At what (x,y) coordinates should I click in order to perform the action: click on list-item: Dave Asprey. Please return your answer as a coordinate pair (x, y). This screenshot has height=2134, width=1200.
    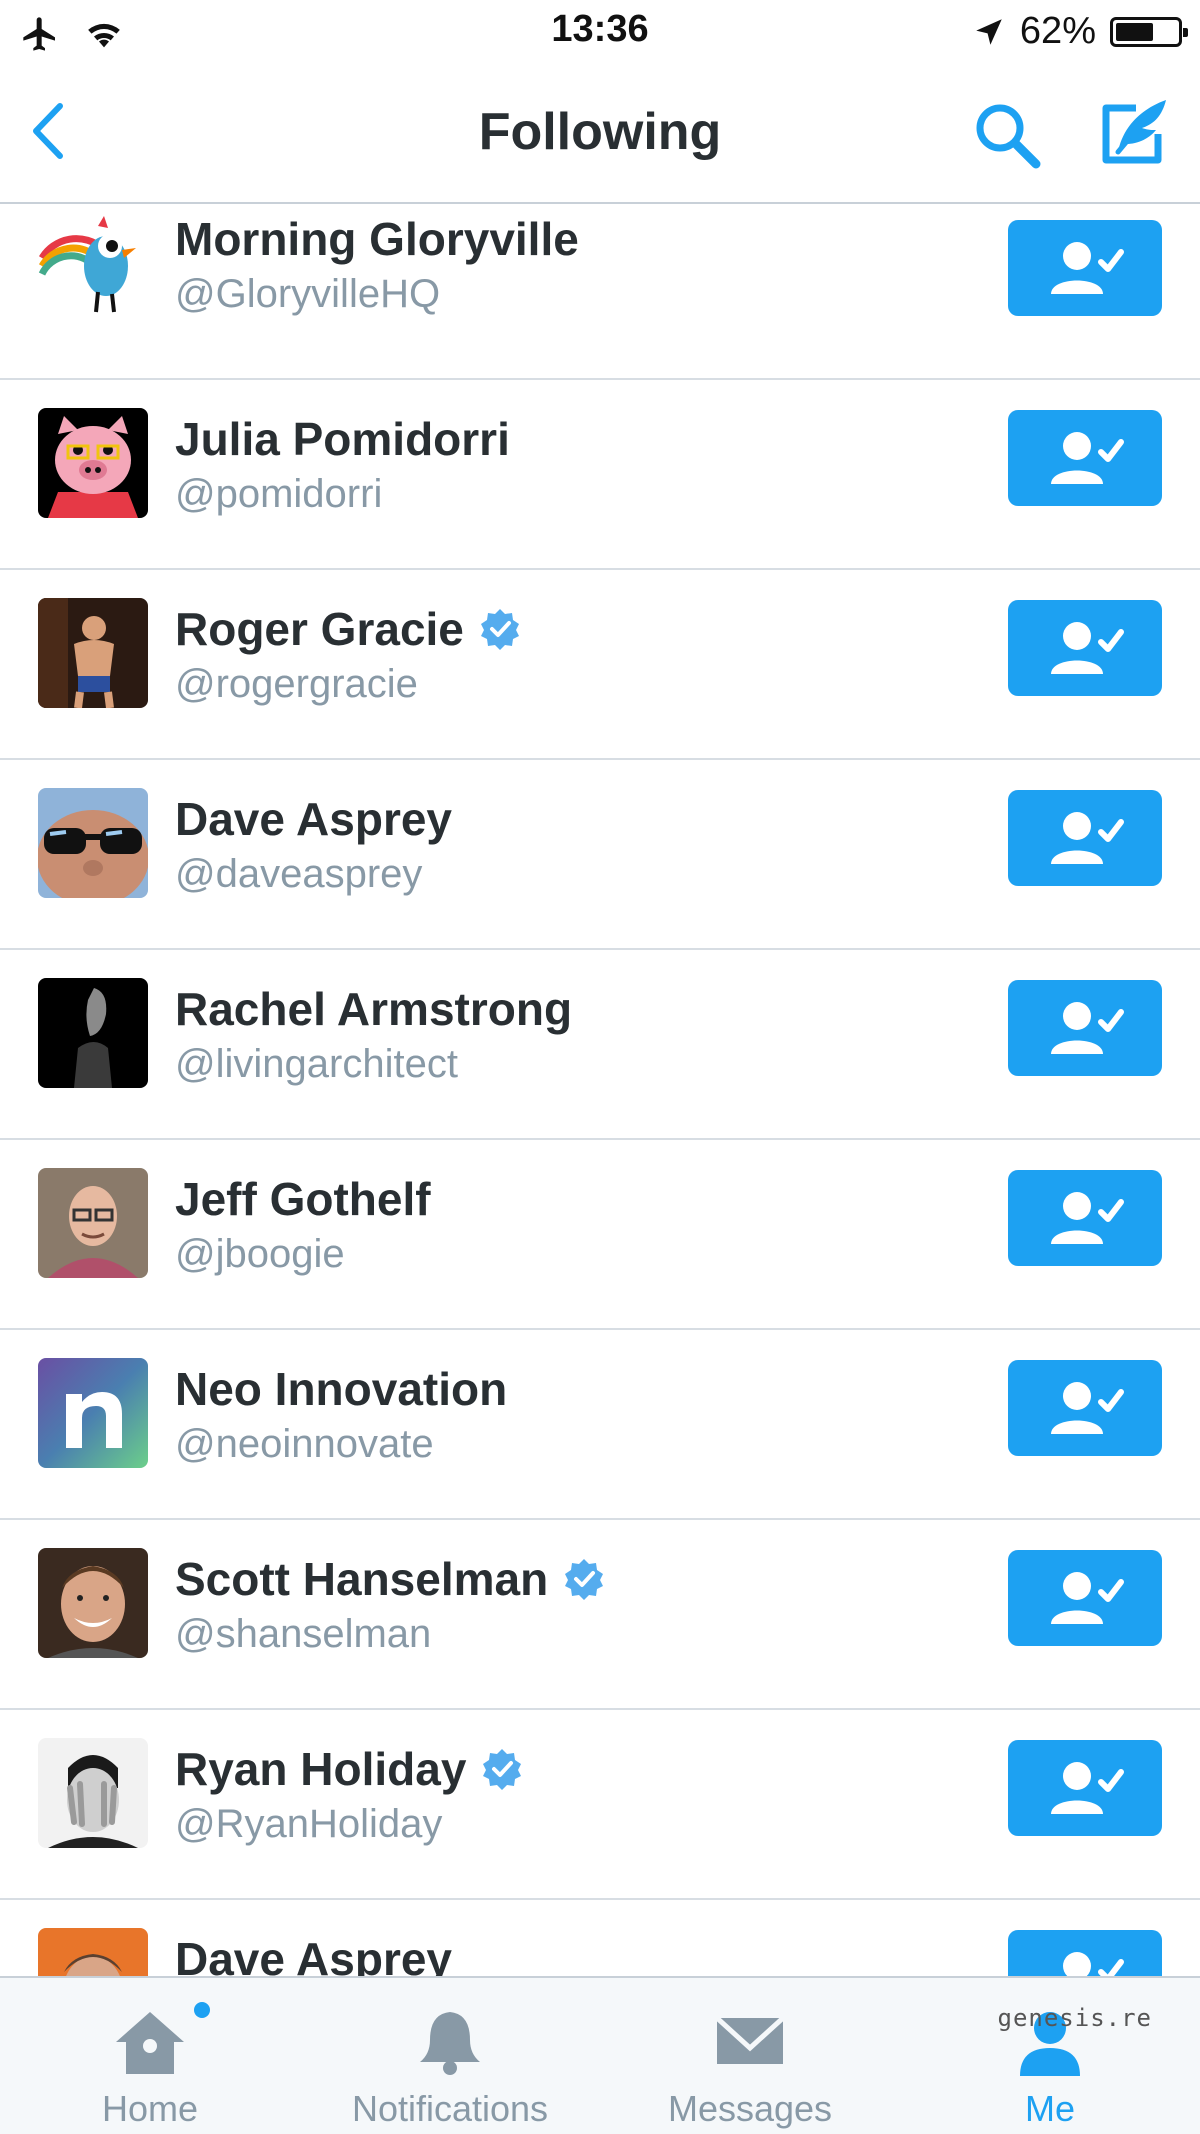
    Looking at the image, I should click on (600, 1938).